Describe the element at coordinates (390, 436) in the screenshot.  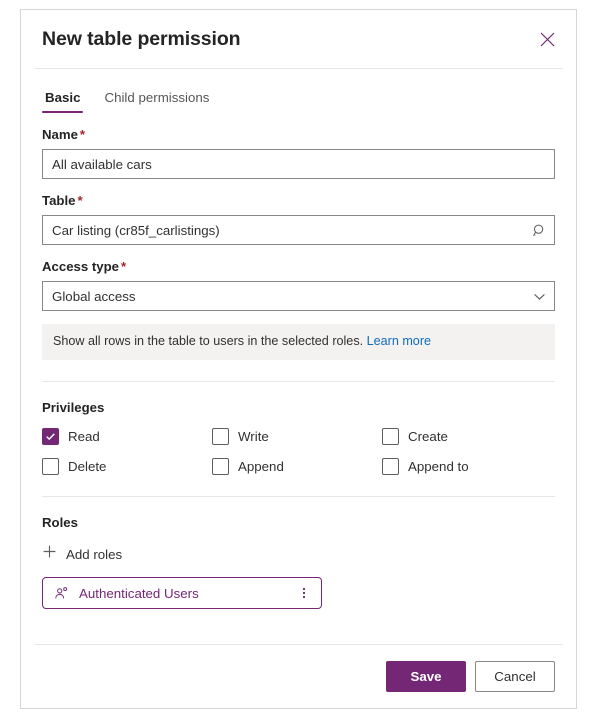
I see `checkbox-create` at that location.